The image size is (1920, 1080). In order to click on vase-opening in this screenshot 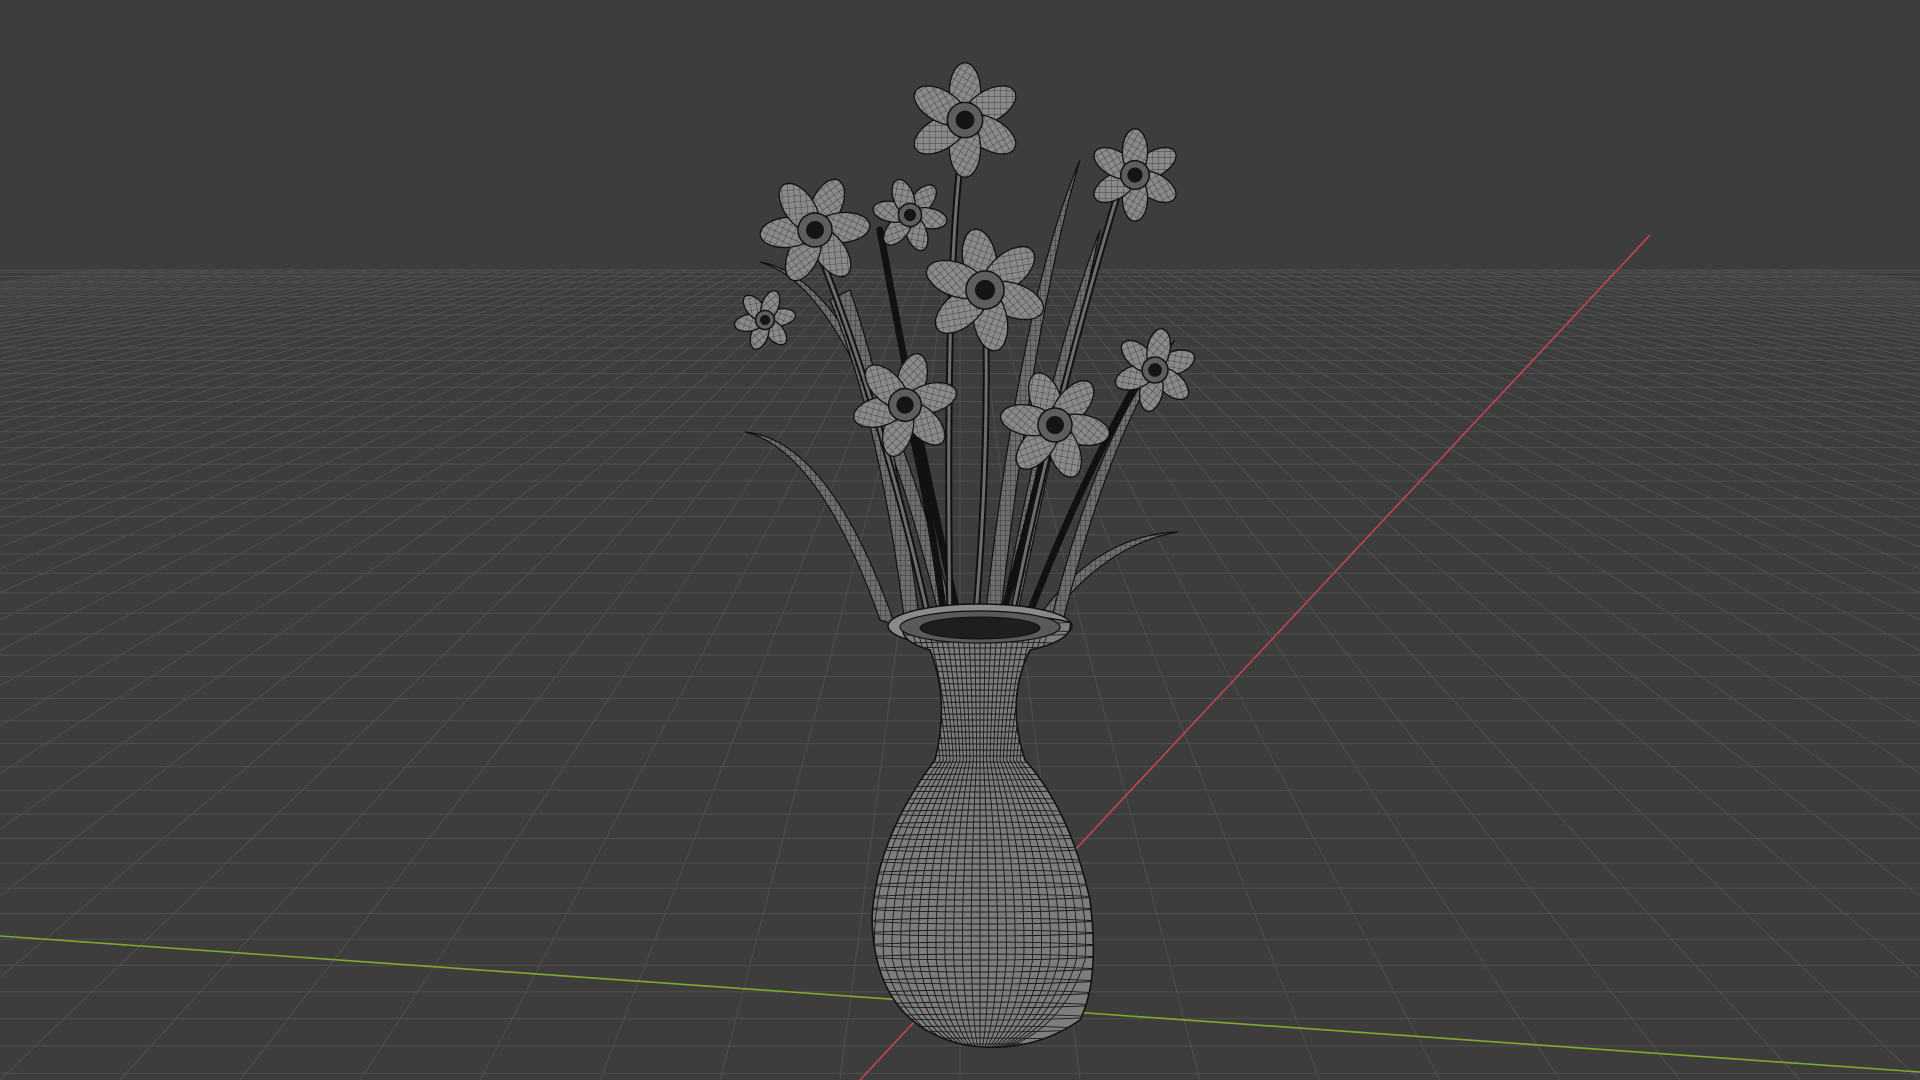, I will do `click(980, 628)`.